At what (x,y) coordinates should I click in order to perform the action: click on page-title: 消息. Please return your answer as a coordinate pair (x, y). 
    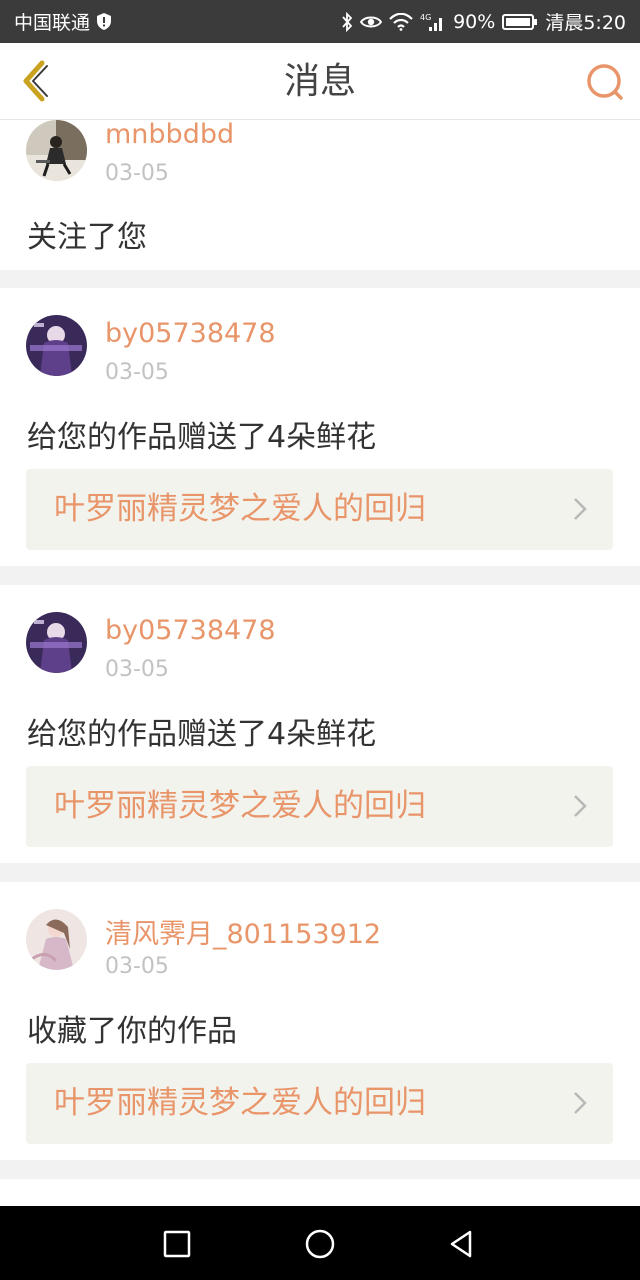
    Looking at the image, I should click on (319, 81).